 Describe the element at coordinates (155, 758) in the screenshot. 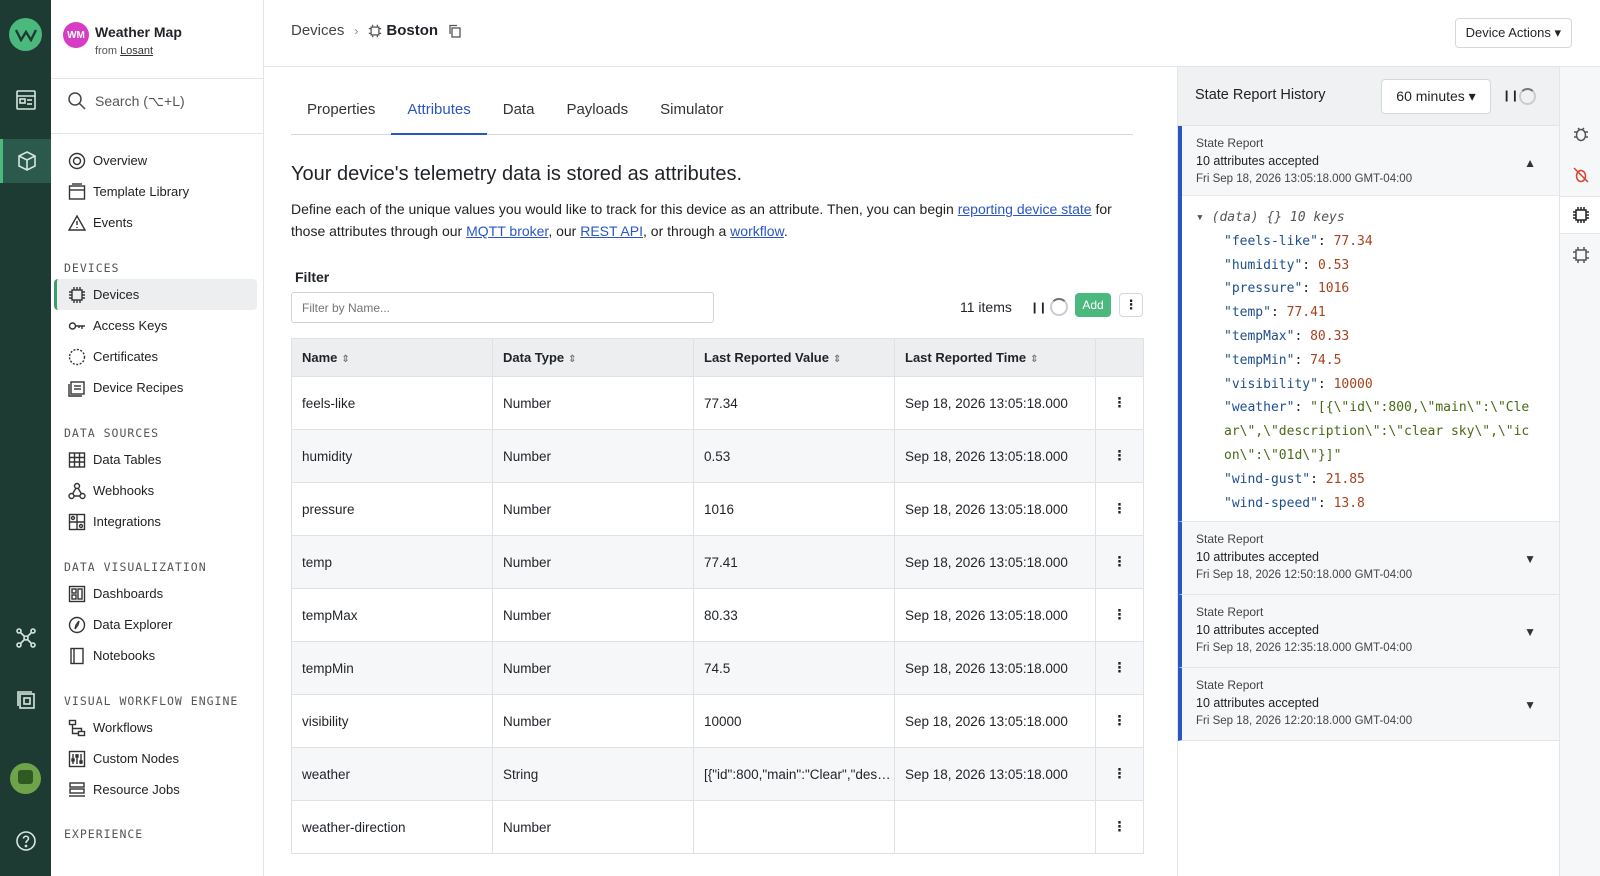

I see `nav-custom-nodes: Custom Nodes` at that location.